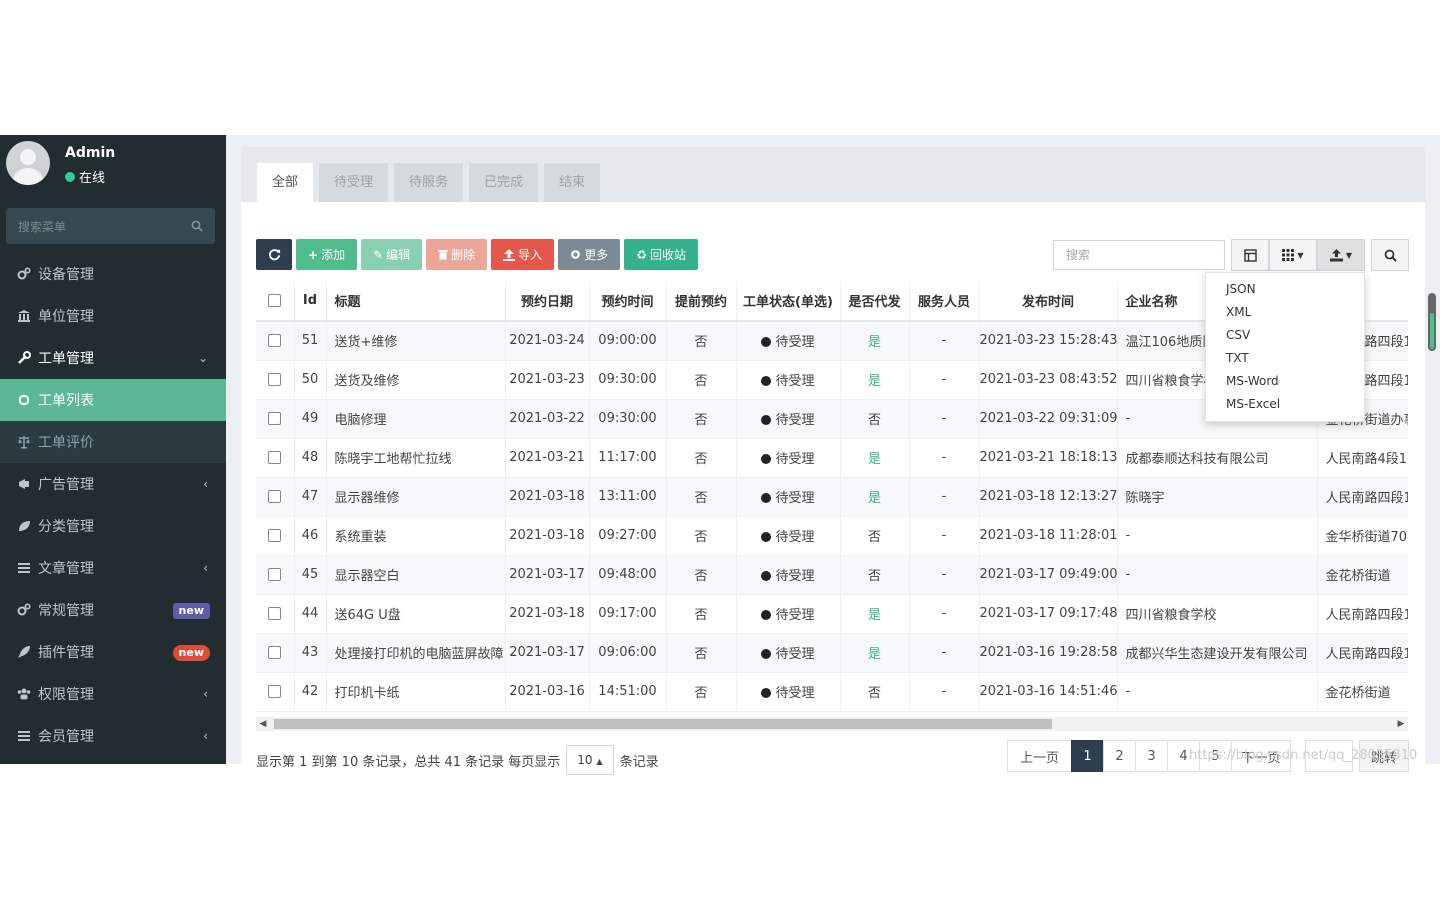  What do you see at coordinates (944, 301) in the screenshot?
I see `column-header: 服务人员` at bounding box center [944, 301].